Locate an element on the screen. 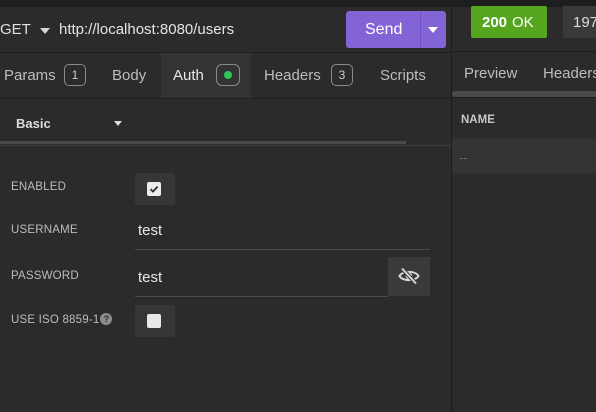  enabled-checkbox is located at coordinates (155, 189).